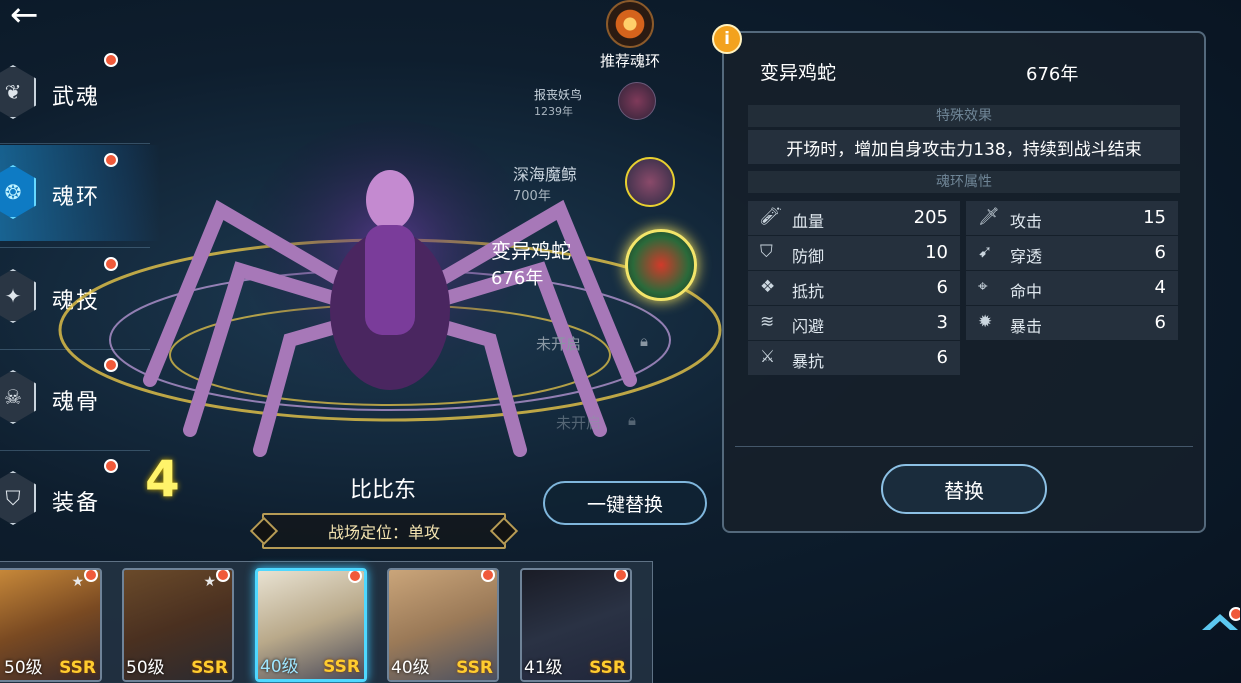 The height and width of the screenshot is (683, 1241). What do you see at coordinates (543, 668) in the screenshot?
I see `hero-level: 41级` at bounding box center [543, 668].